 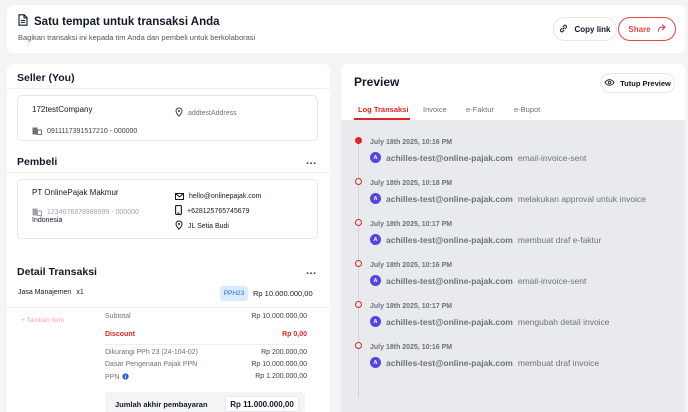 I want to click on buyer-address-row: JL Setia Budi, so click(x=202, y=226).